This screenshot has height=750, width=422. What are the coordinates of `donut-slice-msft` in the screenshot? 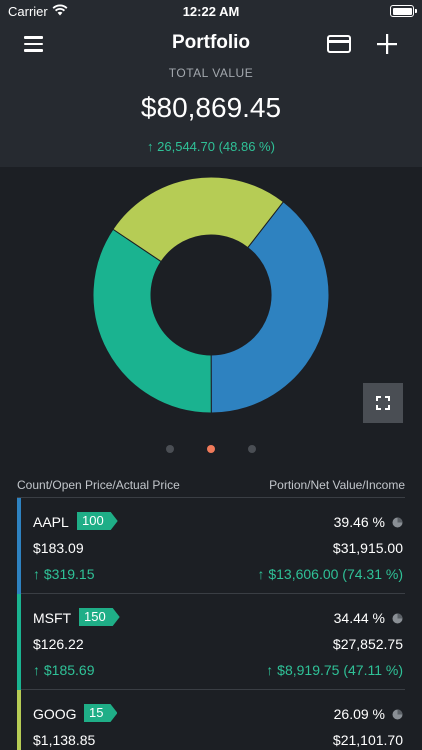 It's located at (152, 321).